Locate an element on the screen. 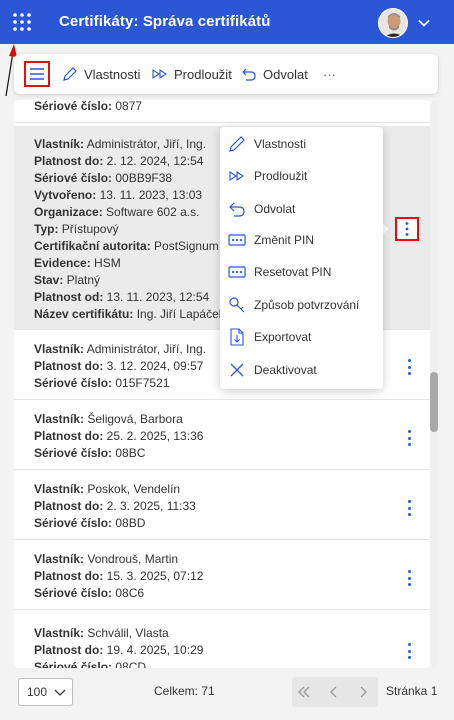 The width and height of the screenshot is (454, 720). field-row: Platnost do: 15. 3. 2025, 07:12 is located at coordinates (119, 576).